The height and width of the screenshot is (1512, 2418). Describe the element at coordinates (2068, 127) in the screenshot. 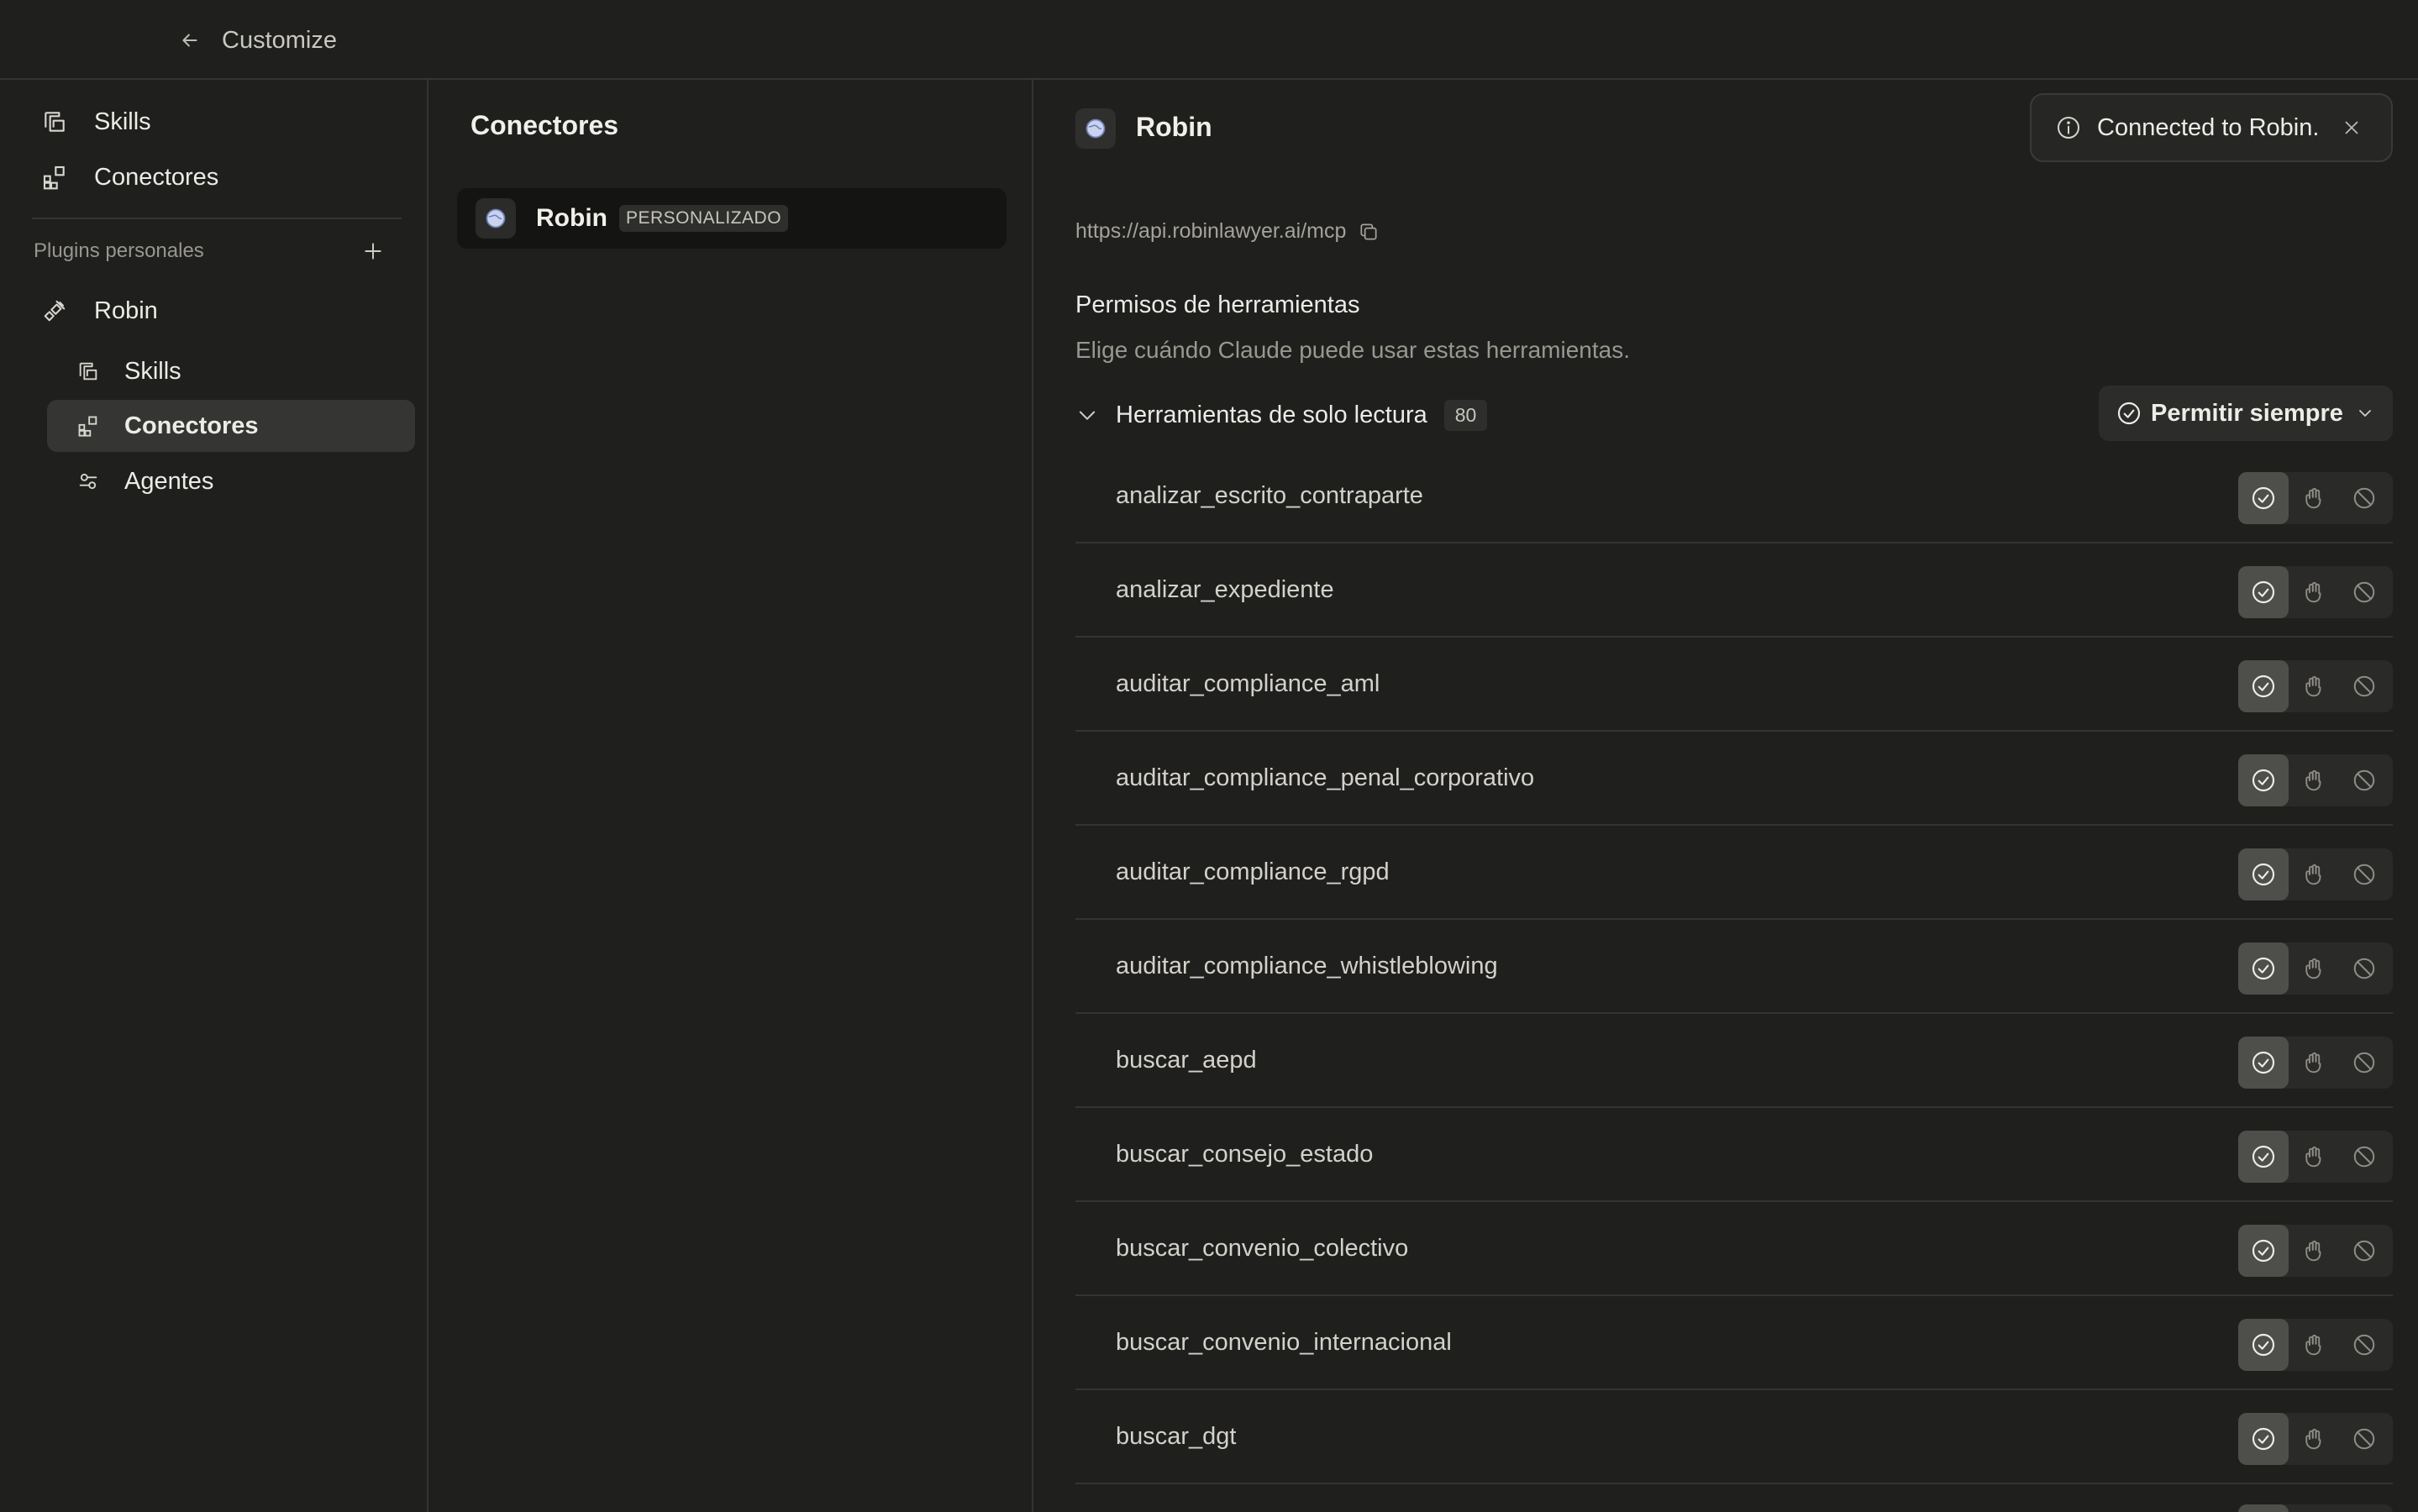

I see `info-icon` at that location.